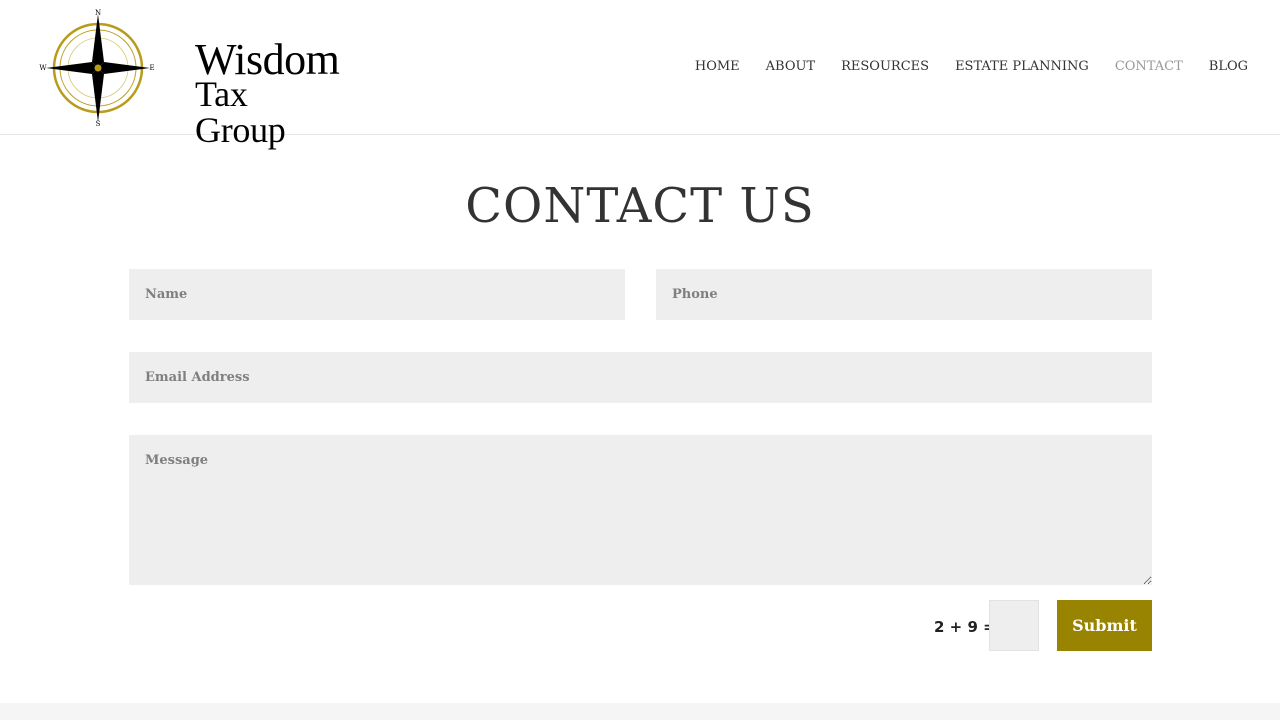 This screenshot has width=1280, height=720. I want to click on logo-wordmark: Wisdom Tax Group, so click(267, 94).